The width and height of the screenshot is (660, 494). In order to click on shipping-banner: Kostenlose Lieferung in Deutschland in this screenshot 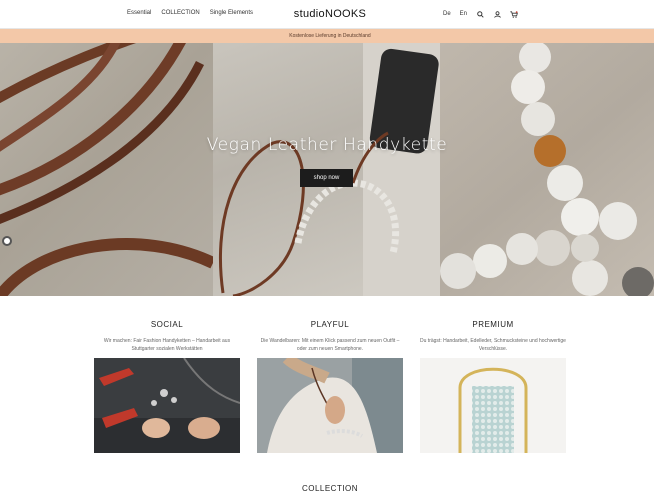, I will do `click(330, 36)`.